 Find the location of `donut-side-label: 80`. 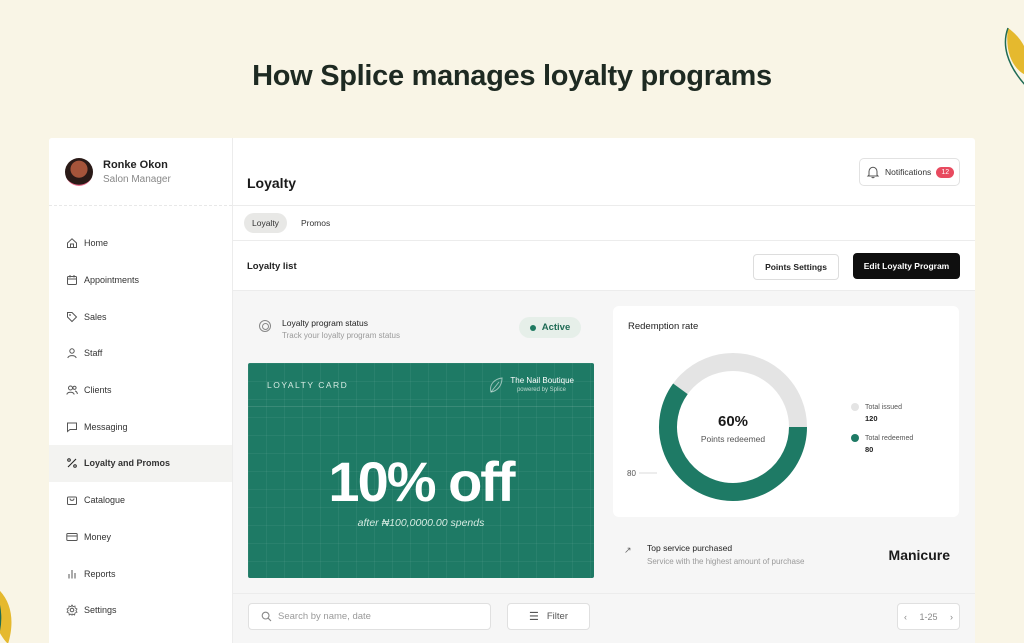

donut-side-label: 80 is located at coordinates (631, 473).